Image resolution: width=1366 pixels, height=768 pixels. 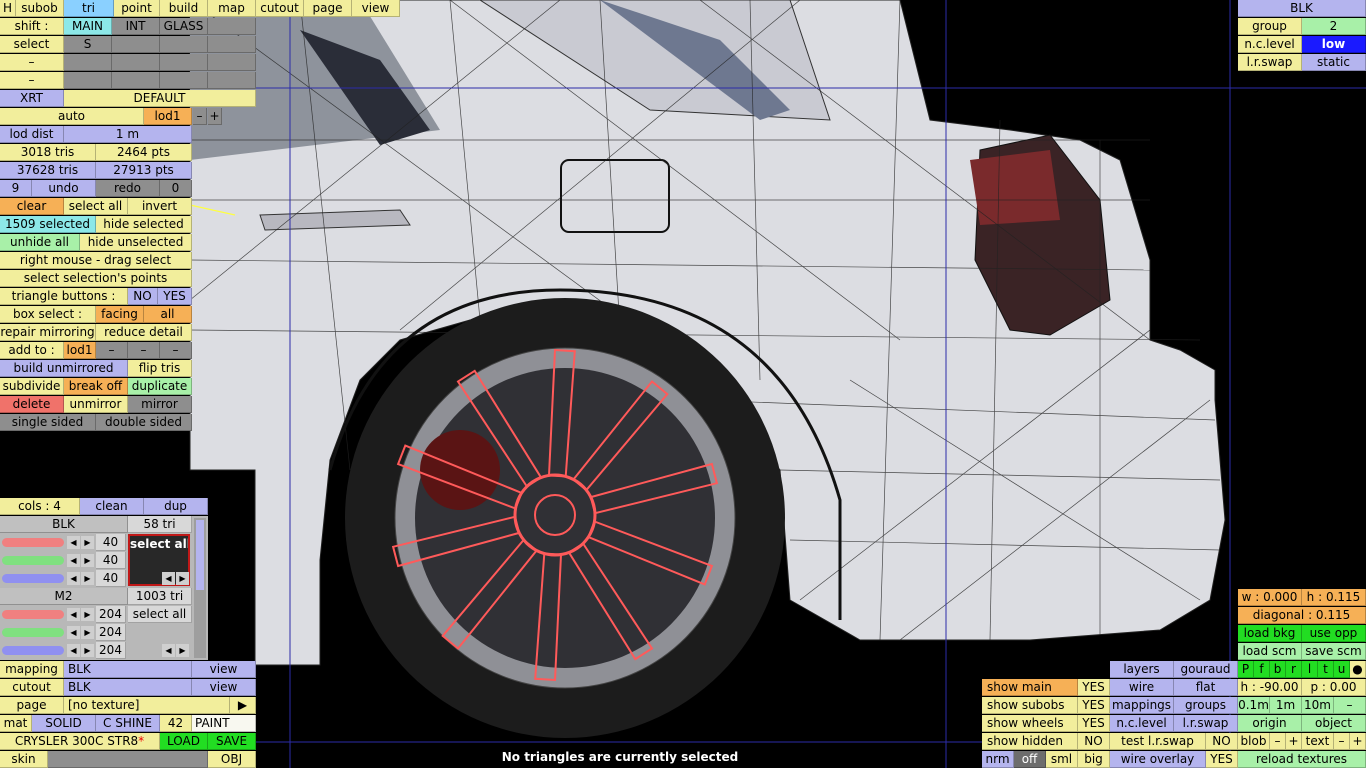 I want to click on shift-empty, so click(x=232, y=26).